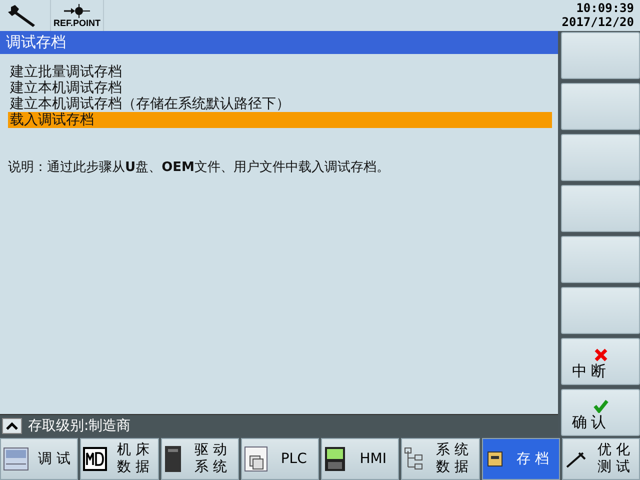 Image resolution: width=640 pixels, height=480 pixels. I want to click on menu-item: 建立本机调试存档, so click(280, 88).